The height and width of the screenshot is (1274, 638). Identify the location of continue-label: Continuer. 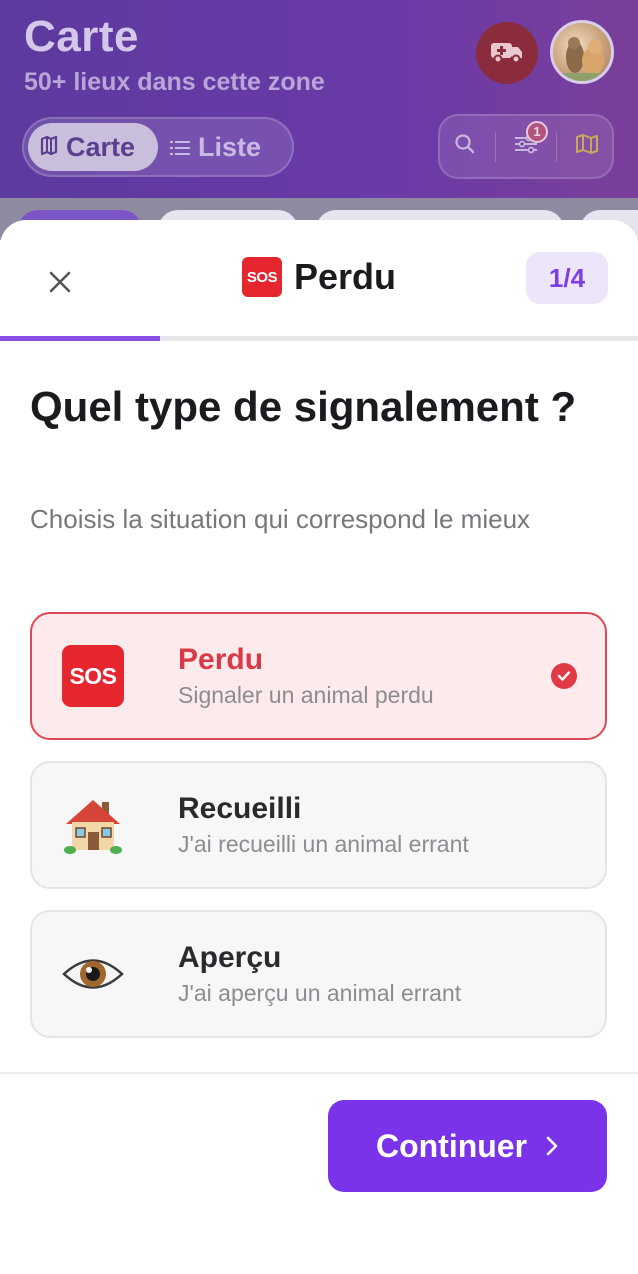
(451, 1145).